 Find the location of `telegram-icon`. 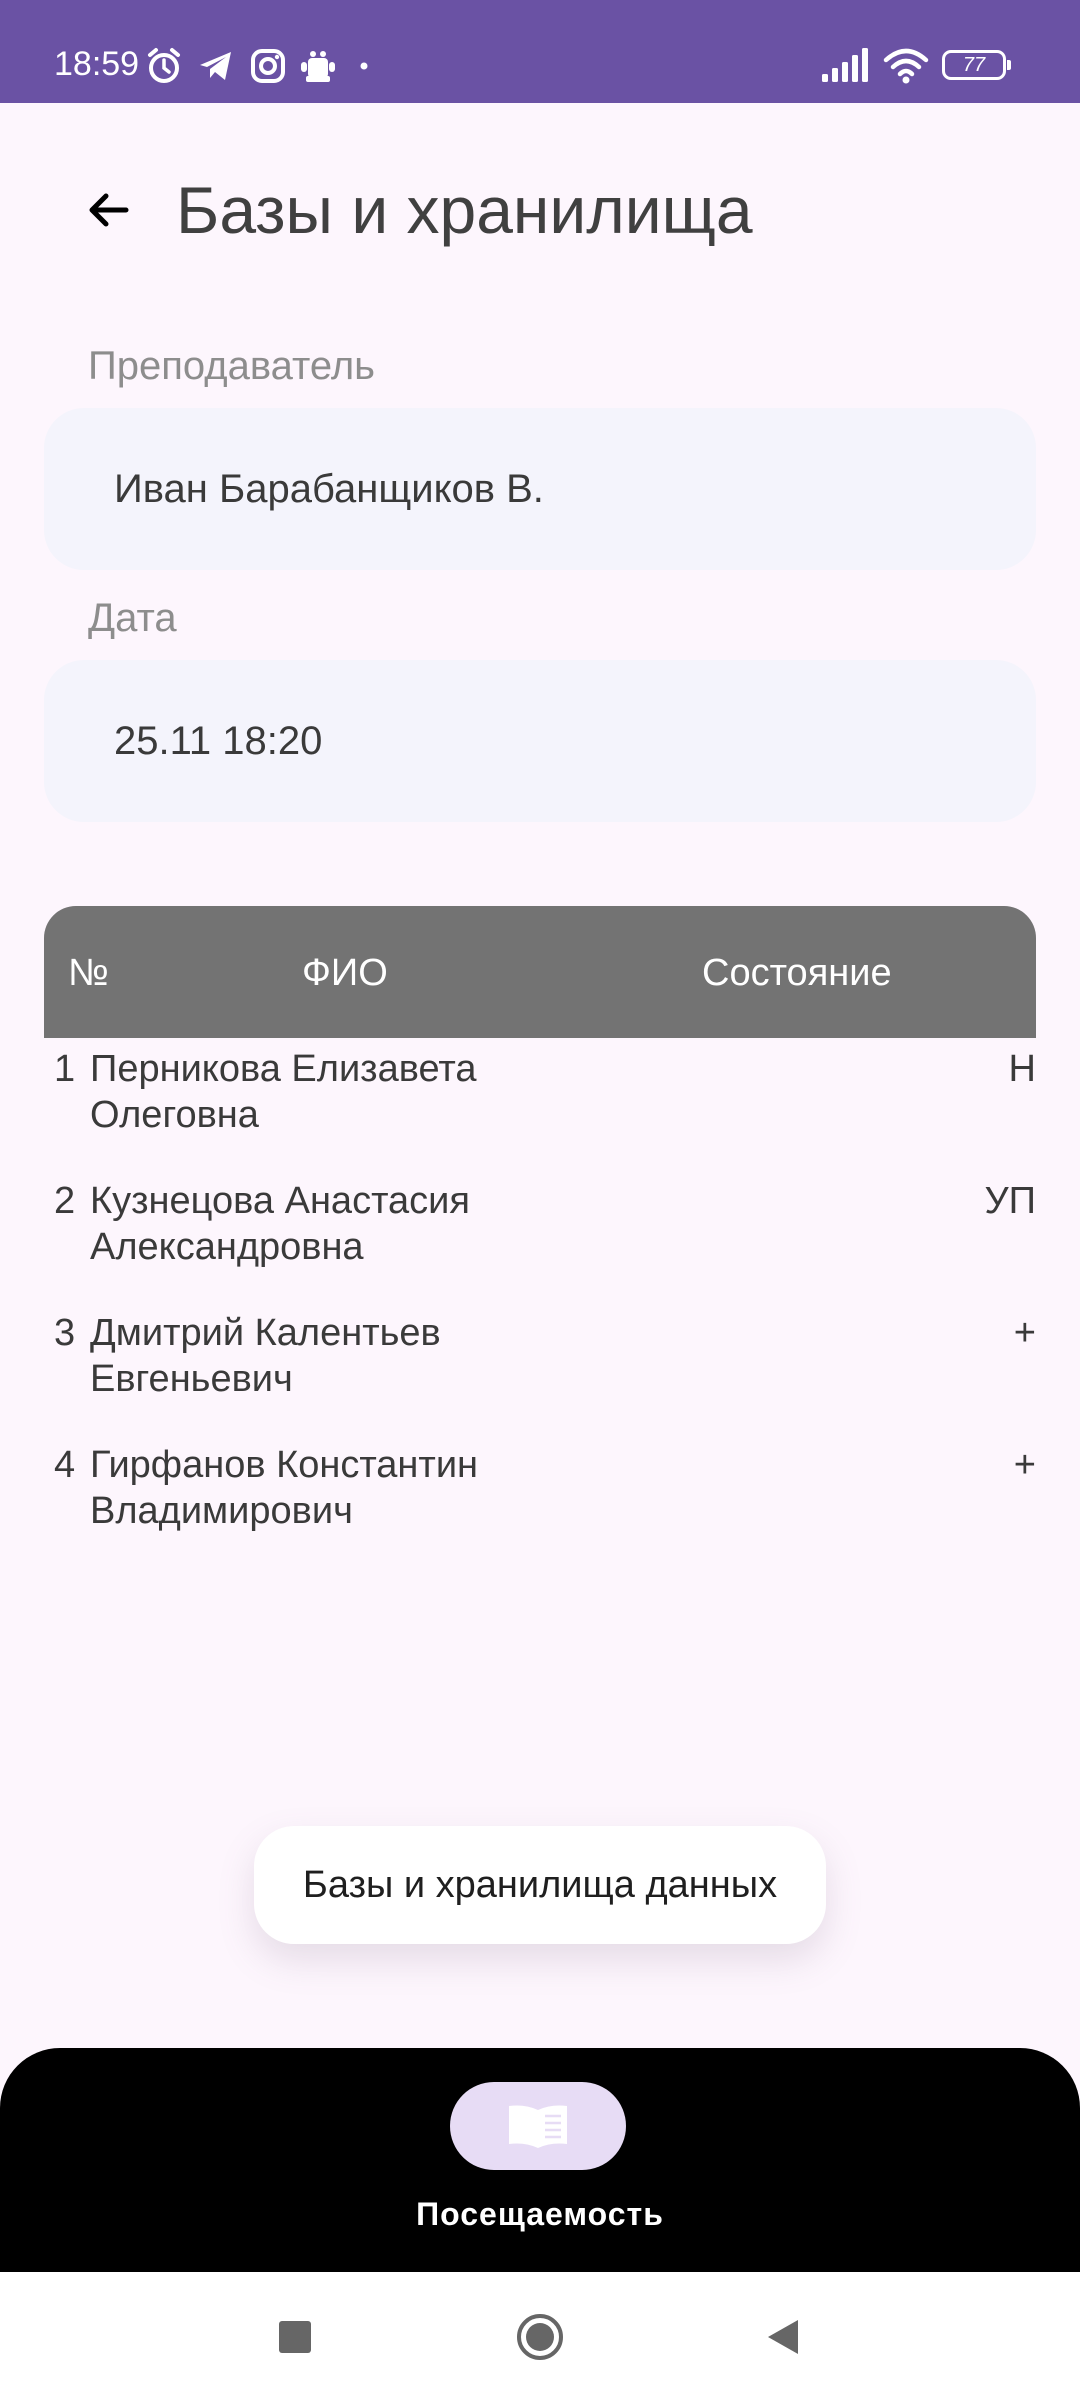

telegram-icon is located at coordinates (215, 66).